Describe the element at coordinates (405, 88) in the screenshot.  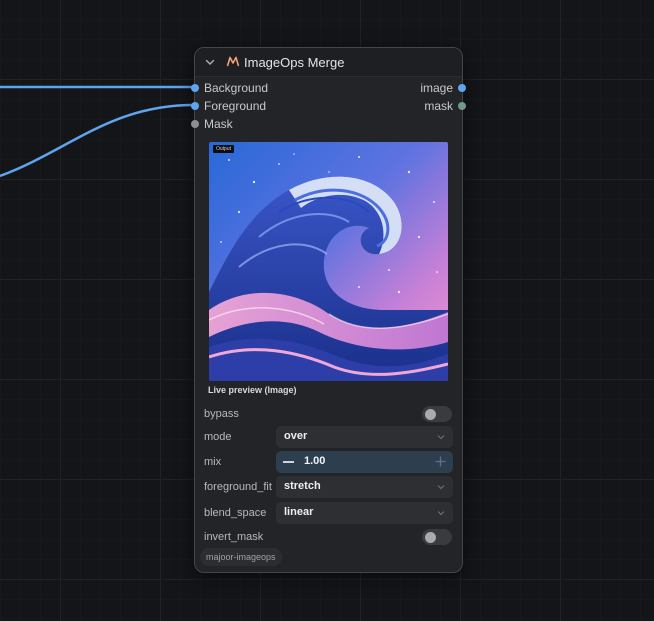
I see `output-slot-image: image` at that location.